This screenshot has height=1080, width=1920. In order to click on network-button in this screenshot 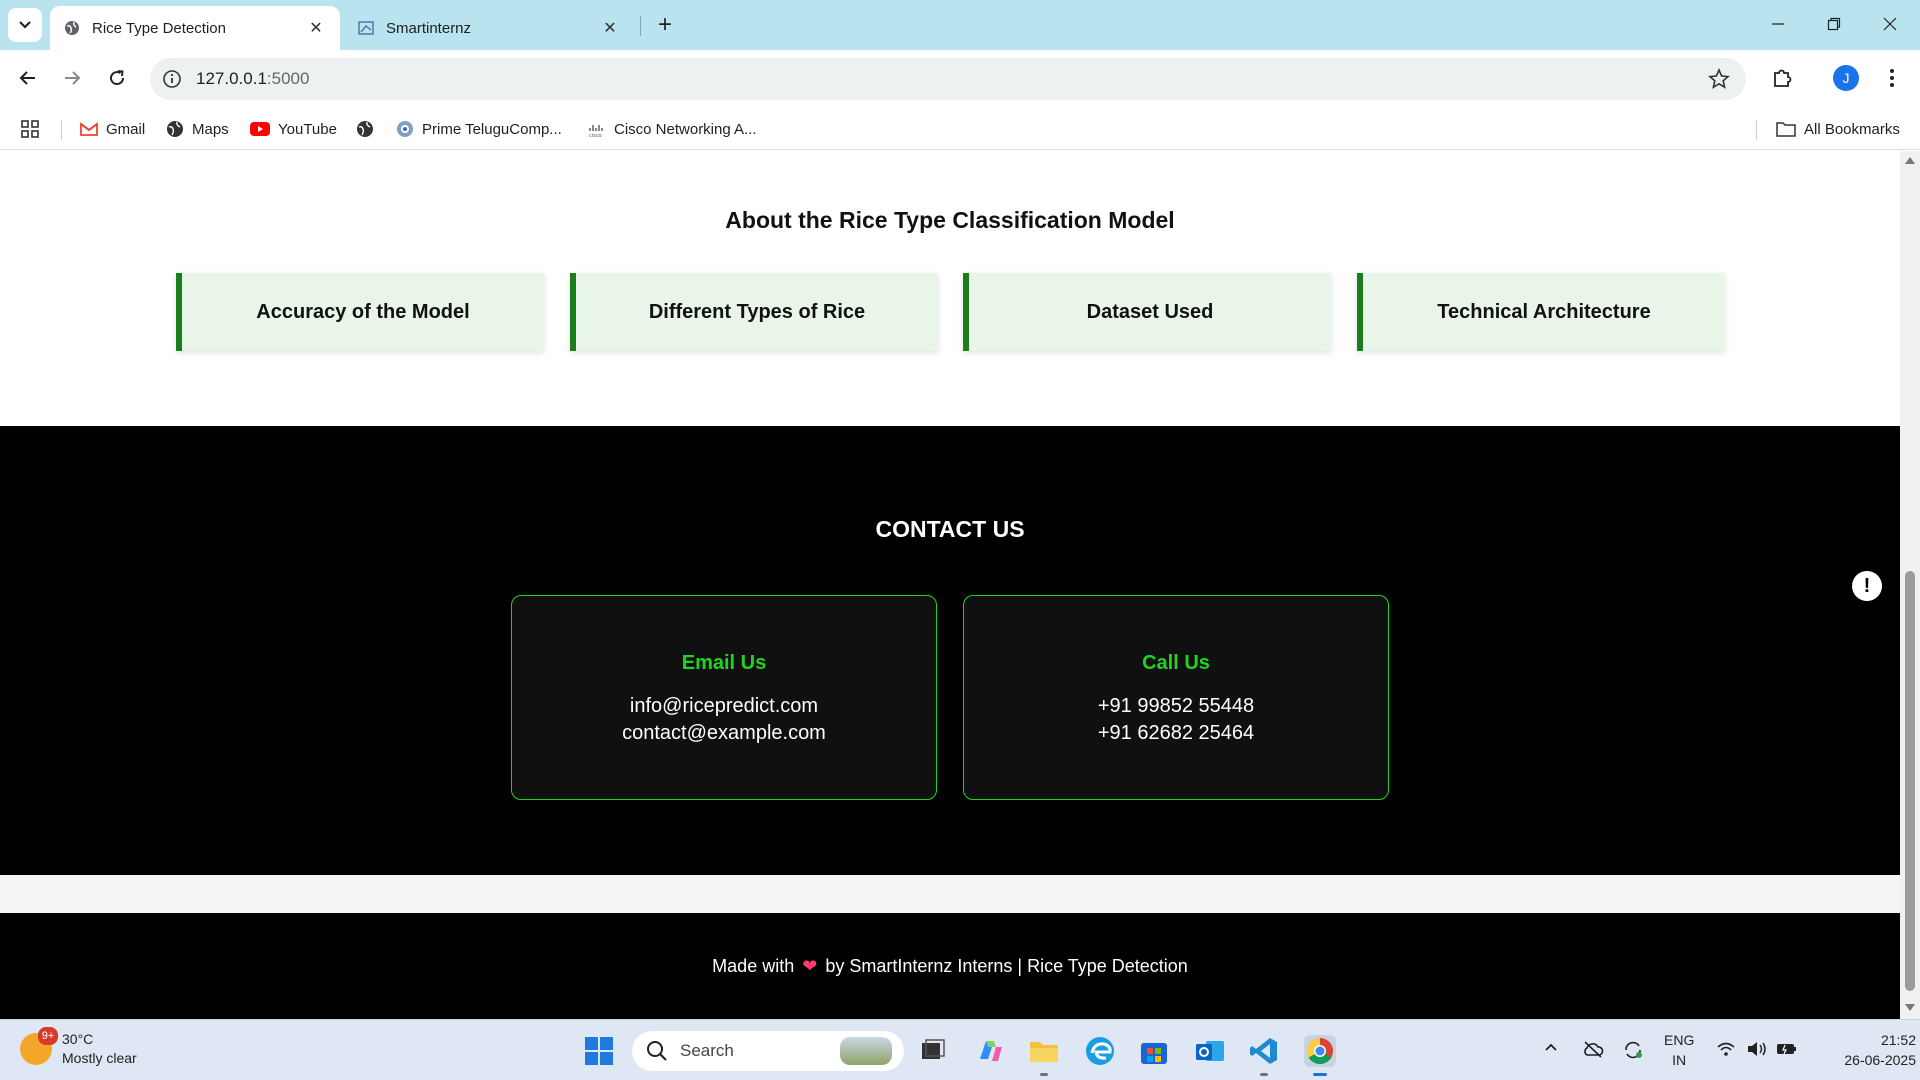, I will do `click(1726, 1050)`.